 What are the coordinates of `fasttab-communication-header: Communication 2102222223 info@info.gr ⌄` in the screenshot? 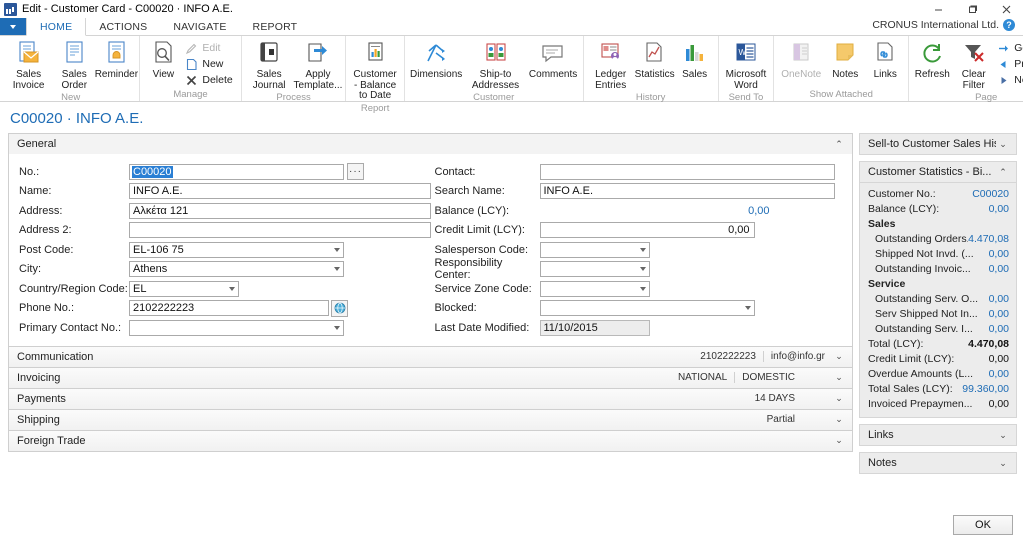 It's located at (430, 356).